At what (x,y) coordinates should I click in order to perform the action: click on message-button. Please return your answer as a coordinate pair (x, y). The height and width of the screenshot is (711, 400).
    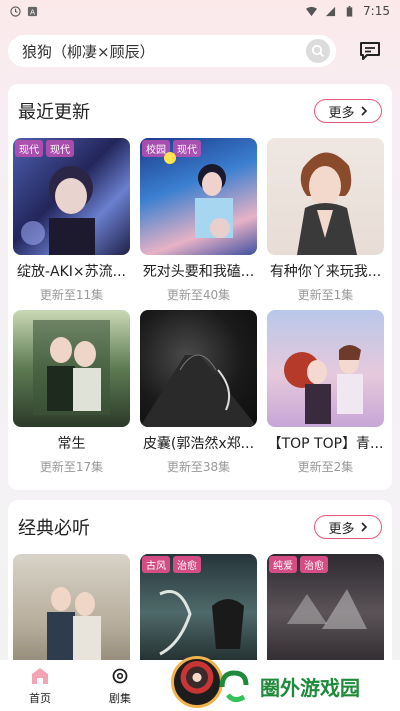
    Looking at the image, I should click on (370, 51).